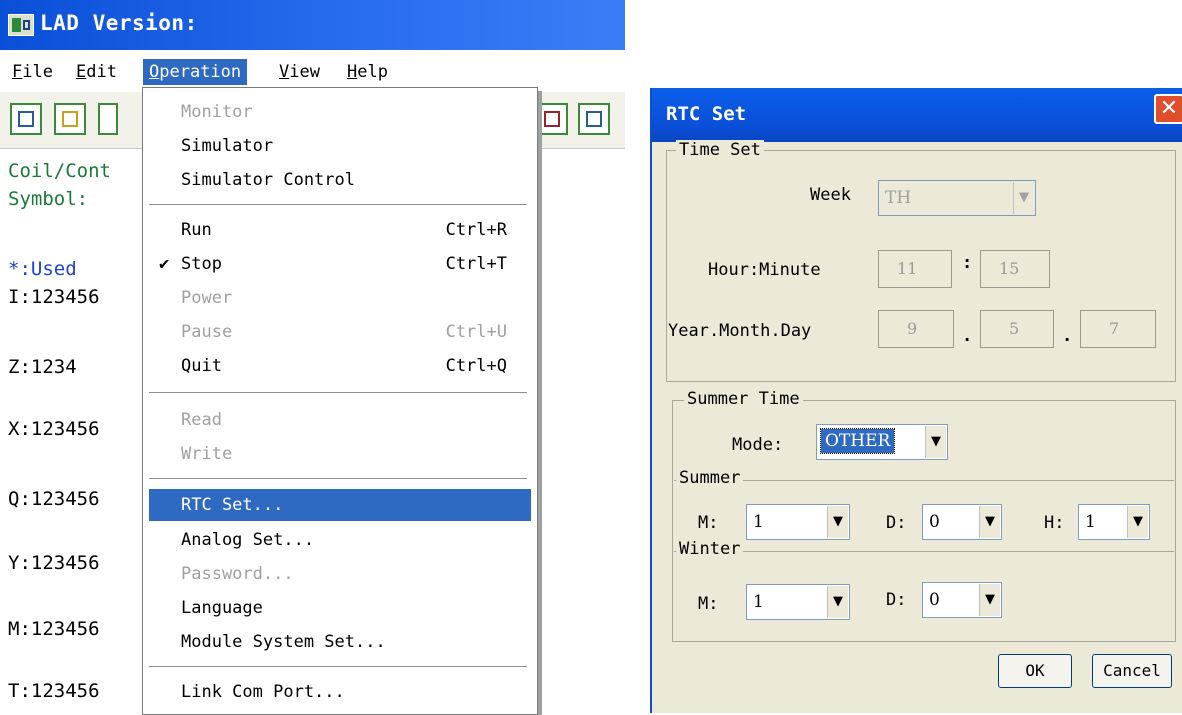 This screenshot has width=1182, height=715. What do you see at coordinates (1054, 523) in the screenshot?
I see `summer-hour-label: H:` at bounding box center [1054, 523].